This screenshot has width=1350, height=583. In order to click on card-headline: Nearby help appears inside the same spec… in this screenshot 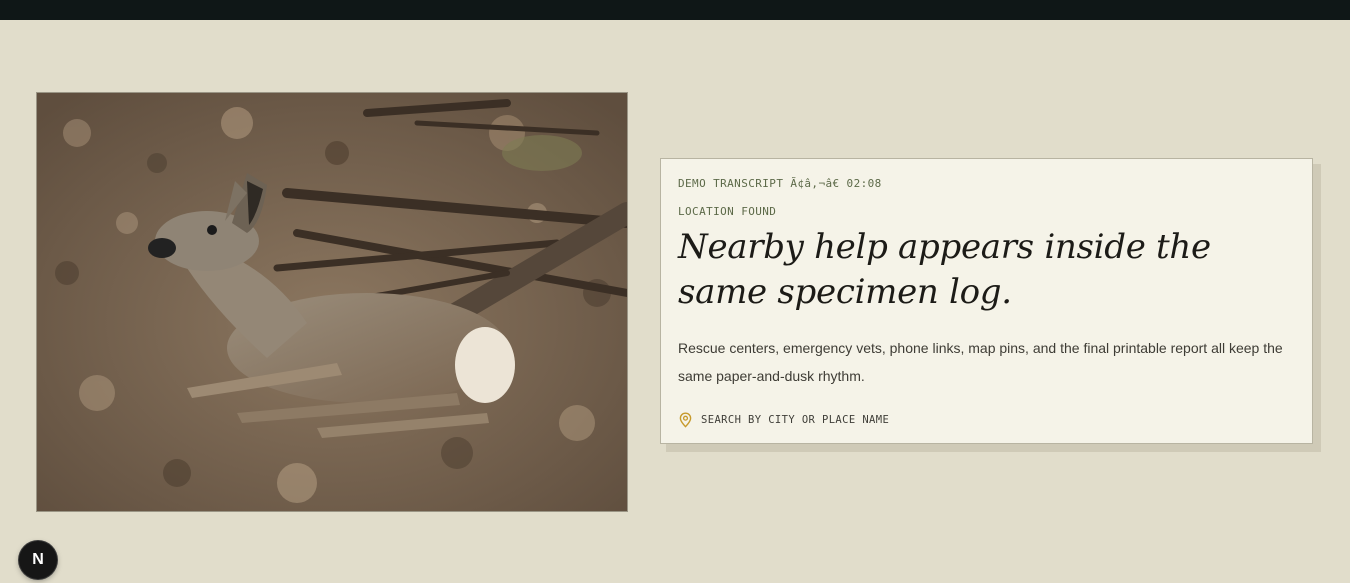, I will do `click(944, 269)`.